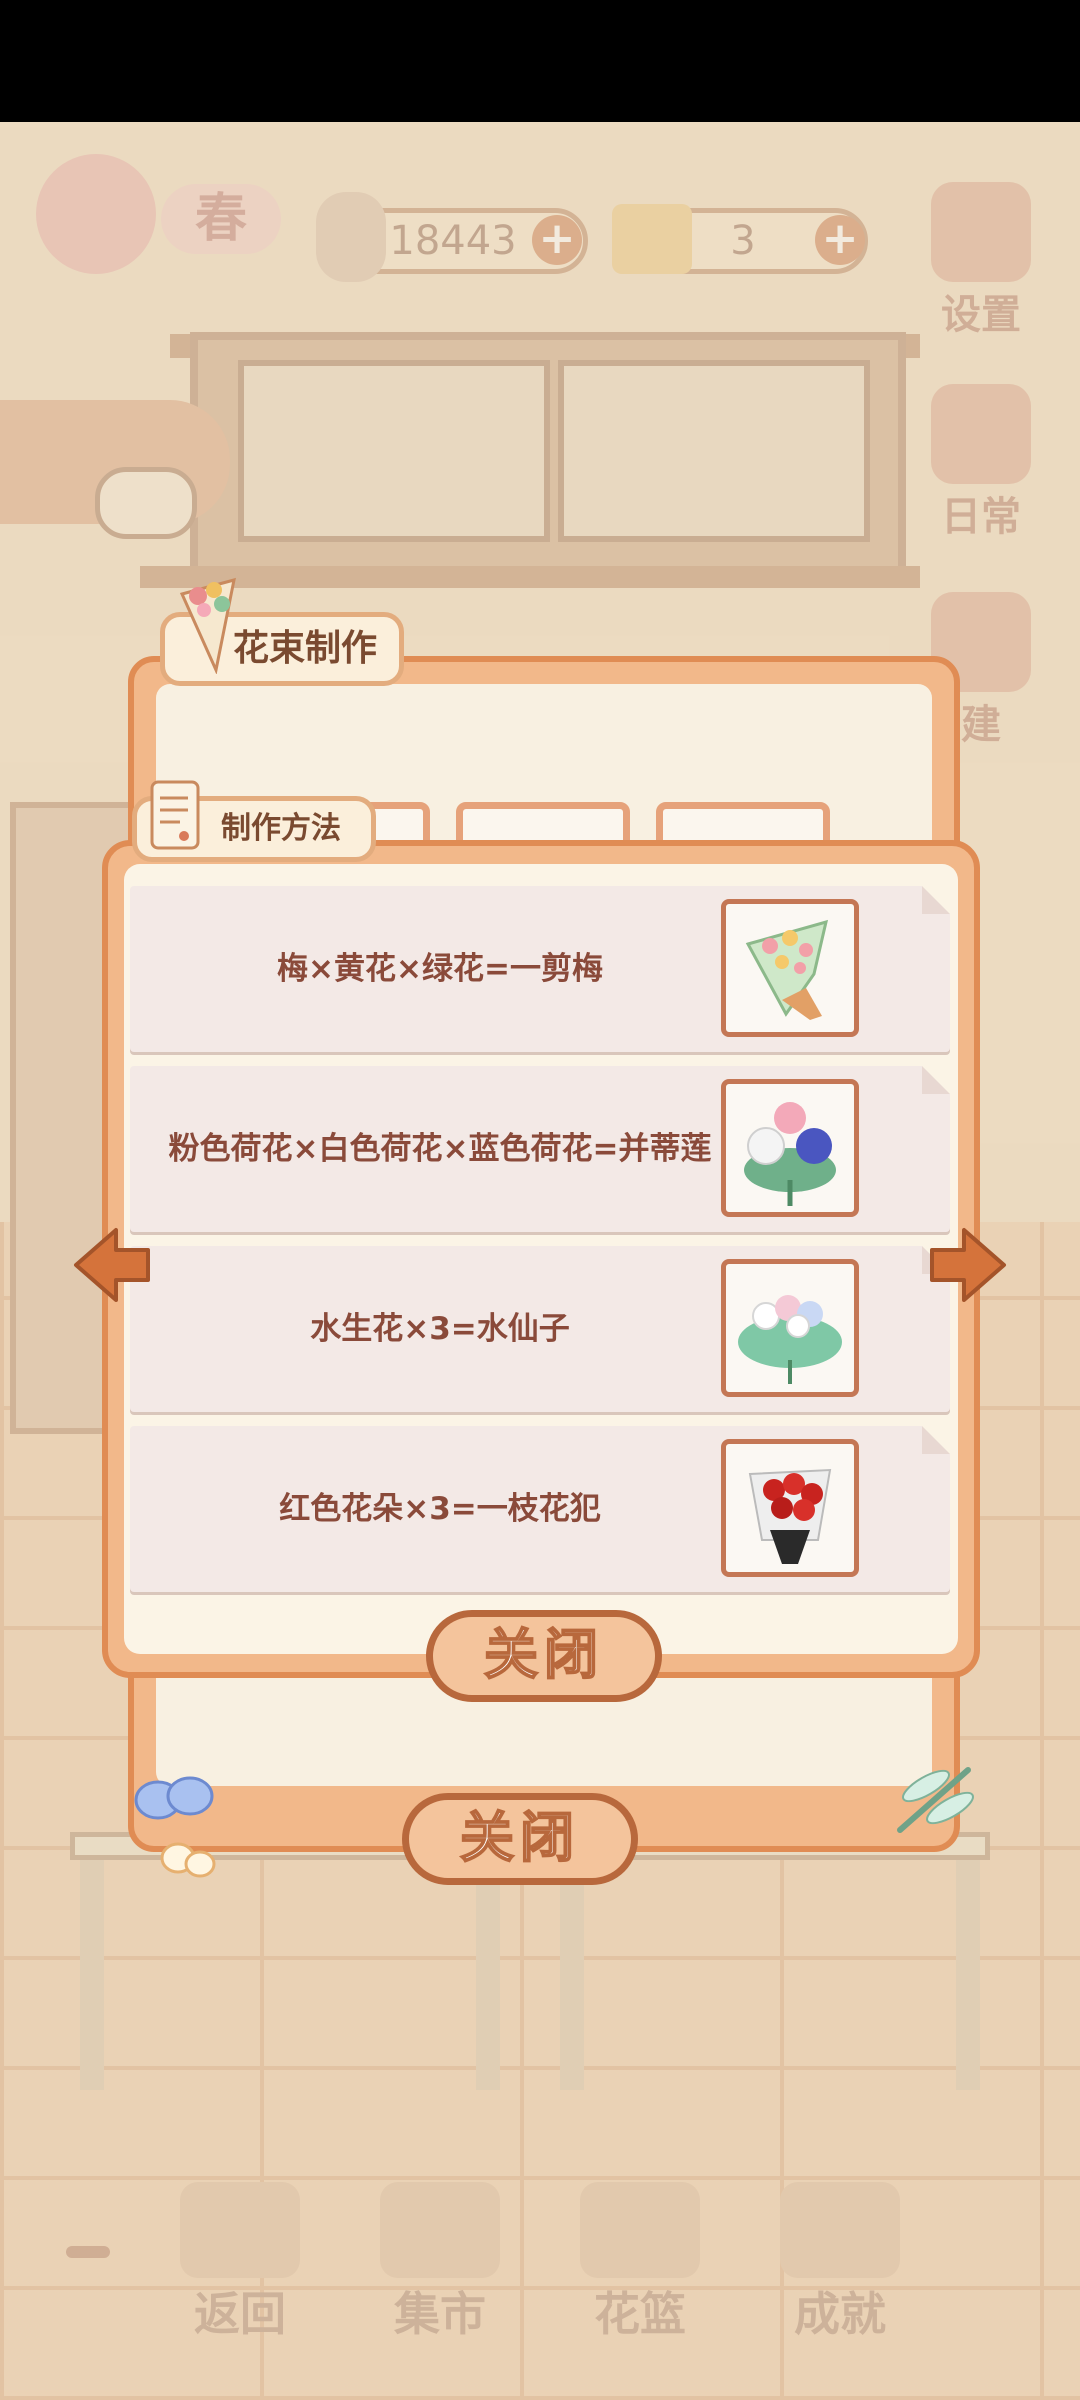 This screenshot has width=1080, height=2400. I want to click on nav-achievements-label: 成就, so click(840, 2314).